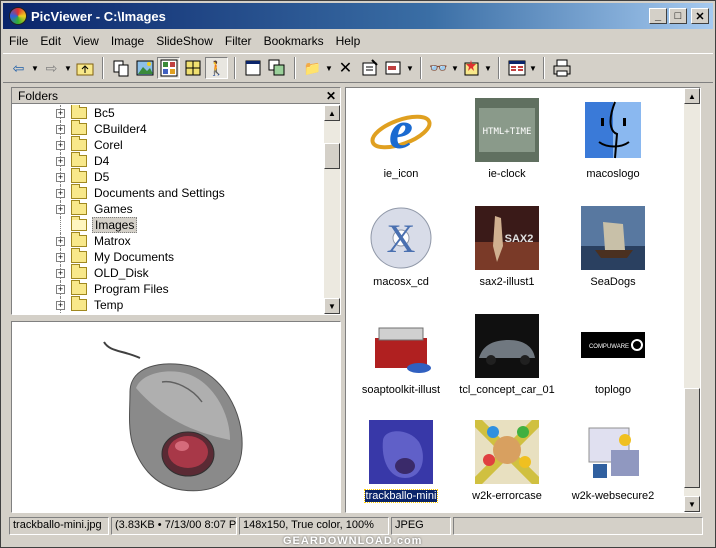 This screenshot has width=716, height=548. Describe the element at coordinates (401, 282) in the screenshot. I see `thumbnail-label: macosx_cd` at that location.